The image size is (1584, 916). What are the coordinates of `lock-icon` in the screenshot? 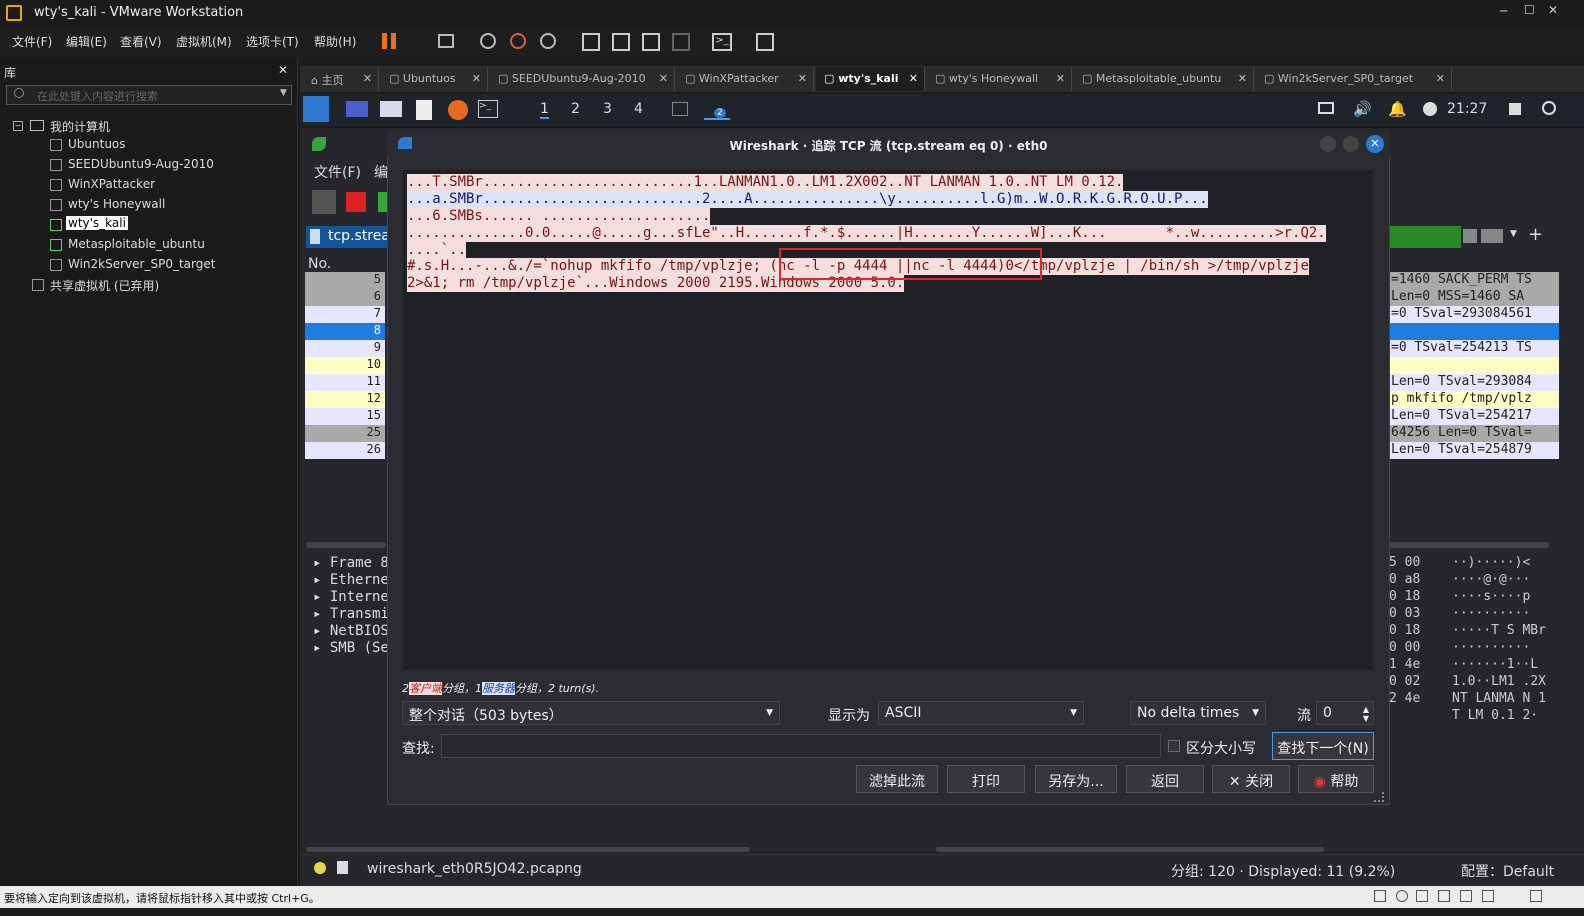 It's located at (1515, 109).